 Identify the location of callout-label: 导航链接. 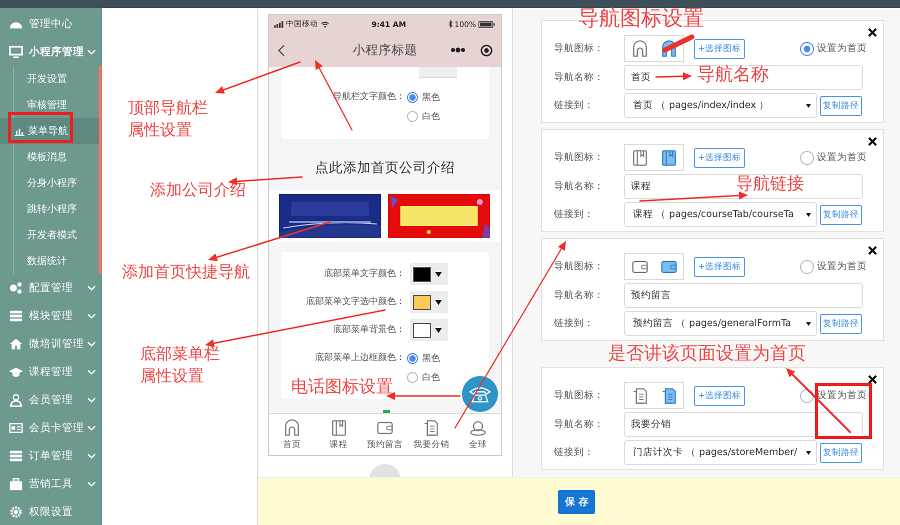
(770, 184).